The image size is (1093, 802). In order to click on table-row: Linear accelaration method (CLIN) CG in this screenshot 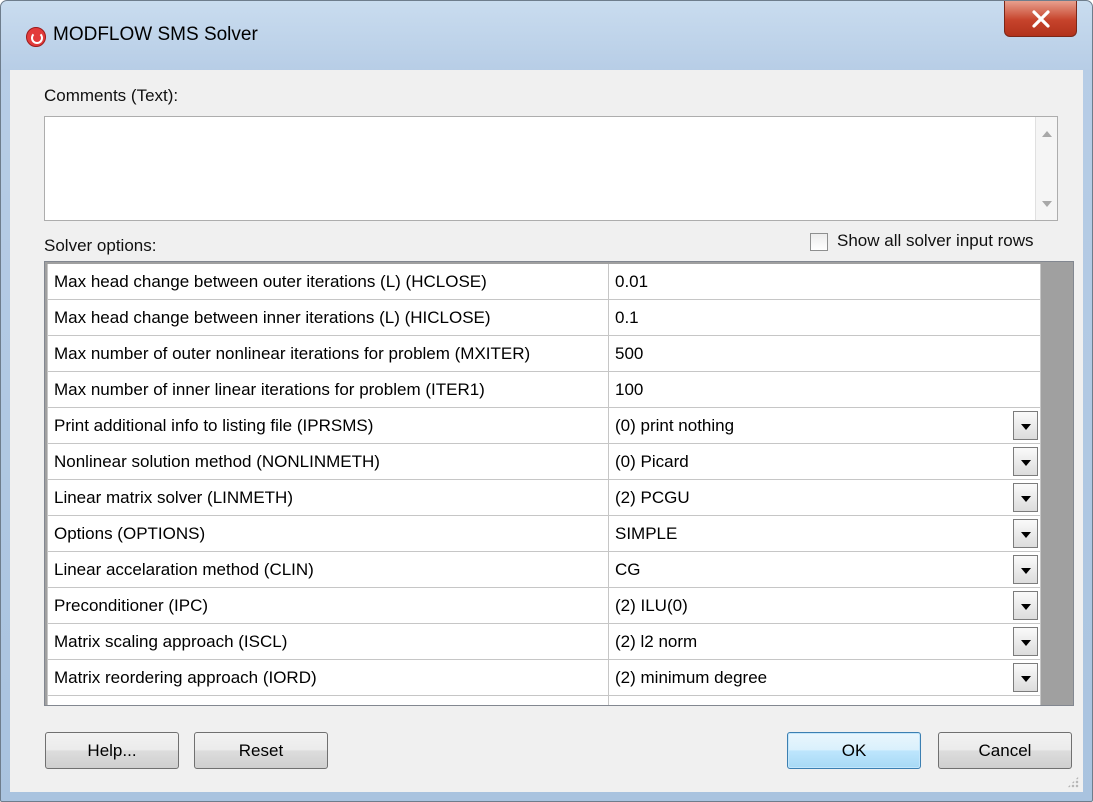, I will do `click(544, 570)`.